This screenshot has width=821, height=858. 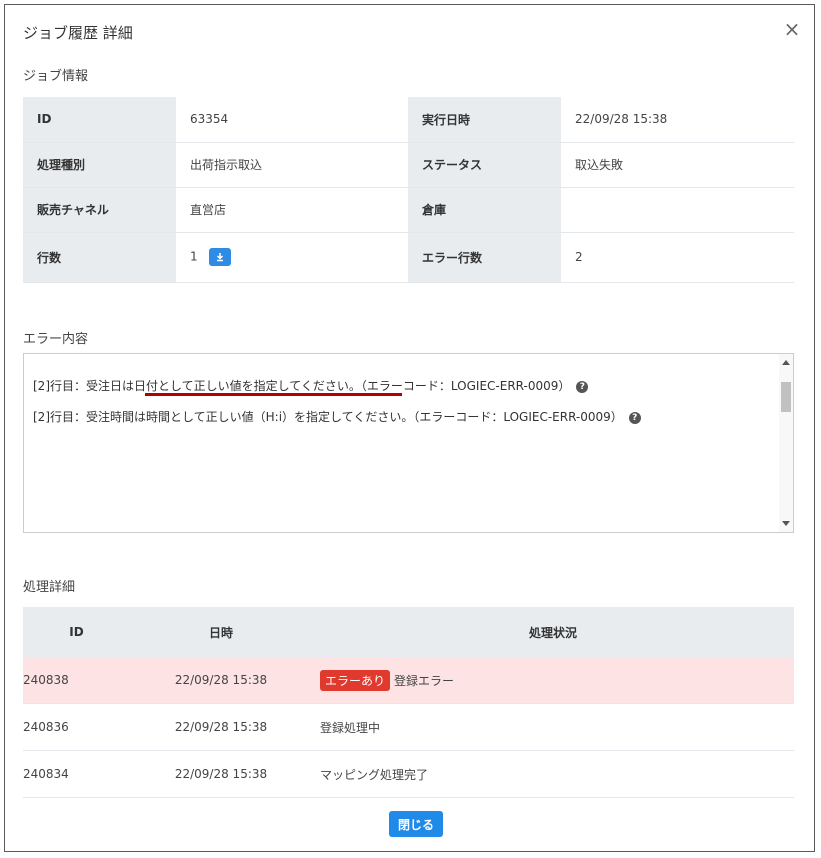 What do you see at coordinates (786, 523) in the screenshot?
I see `scroll-down-icon` at bounding box center [786, 523].